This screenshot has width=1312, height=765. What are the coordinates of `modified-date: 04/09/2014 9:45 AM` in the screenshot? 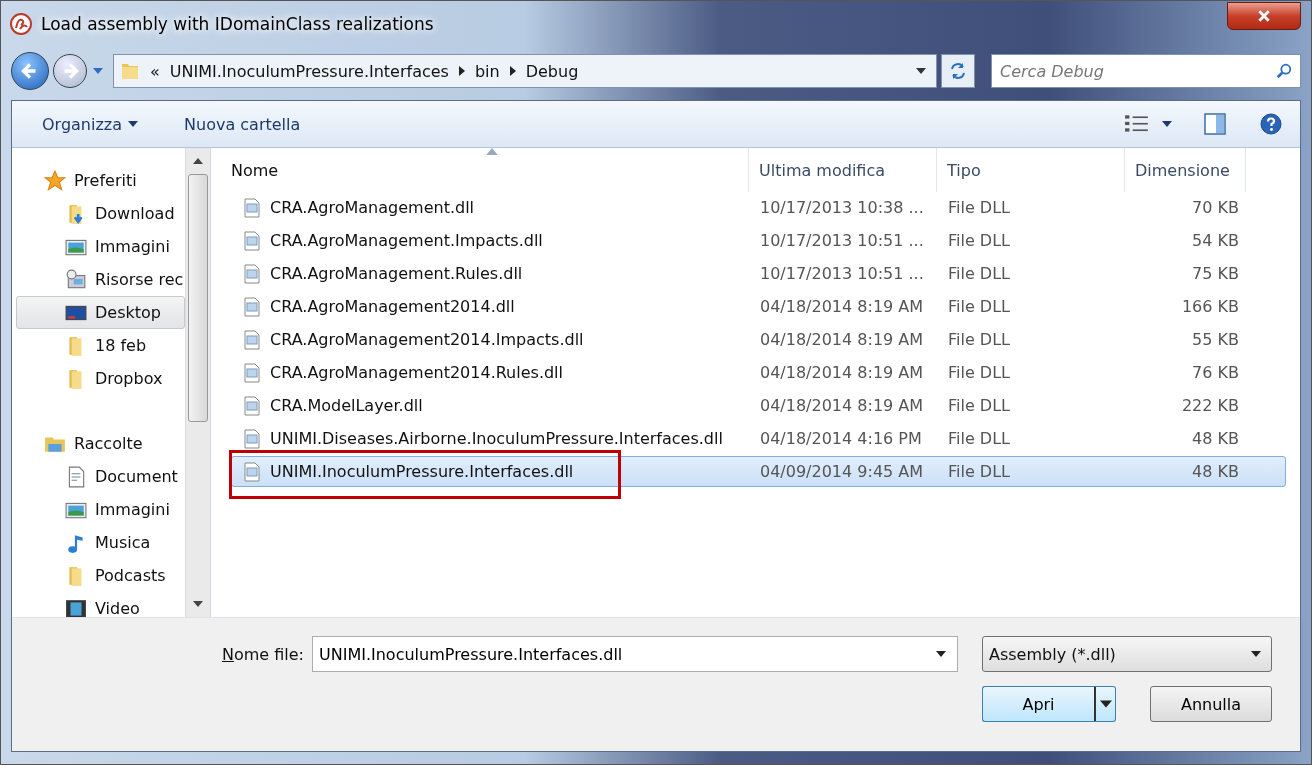 It's located at (842, 471).